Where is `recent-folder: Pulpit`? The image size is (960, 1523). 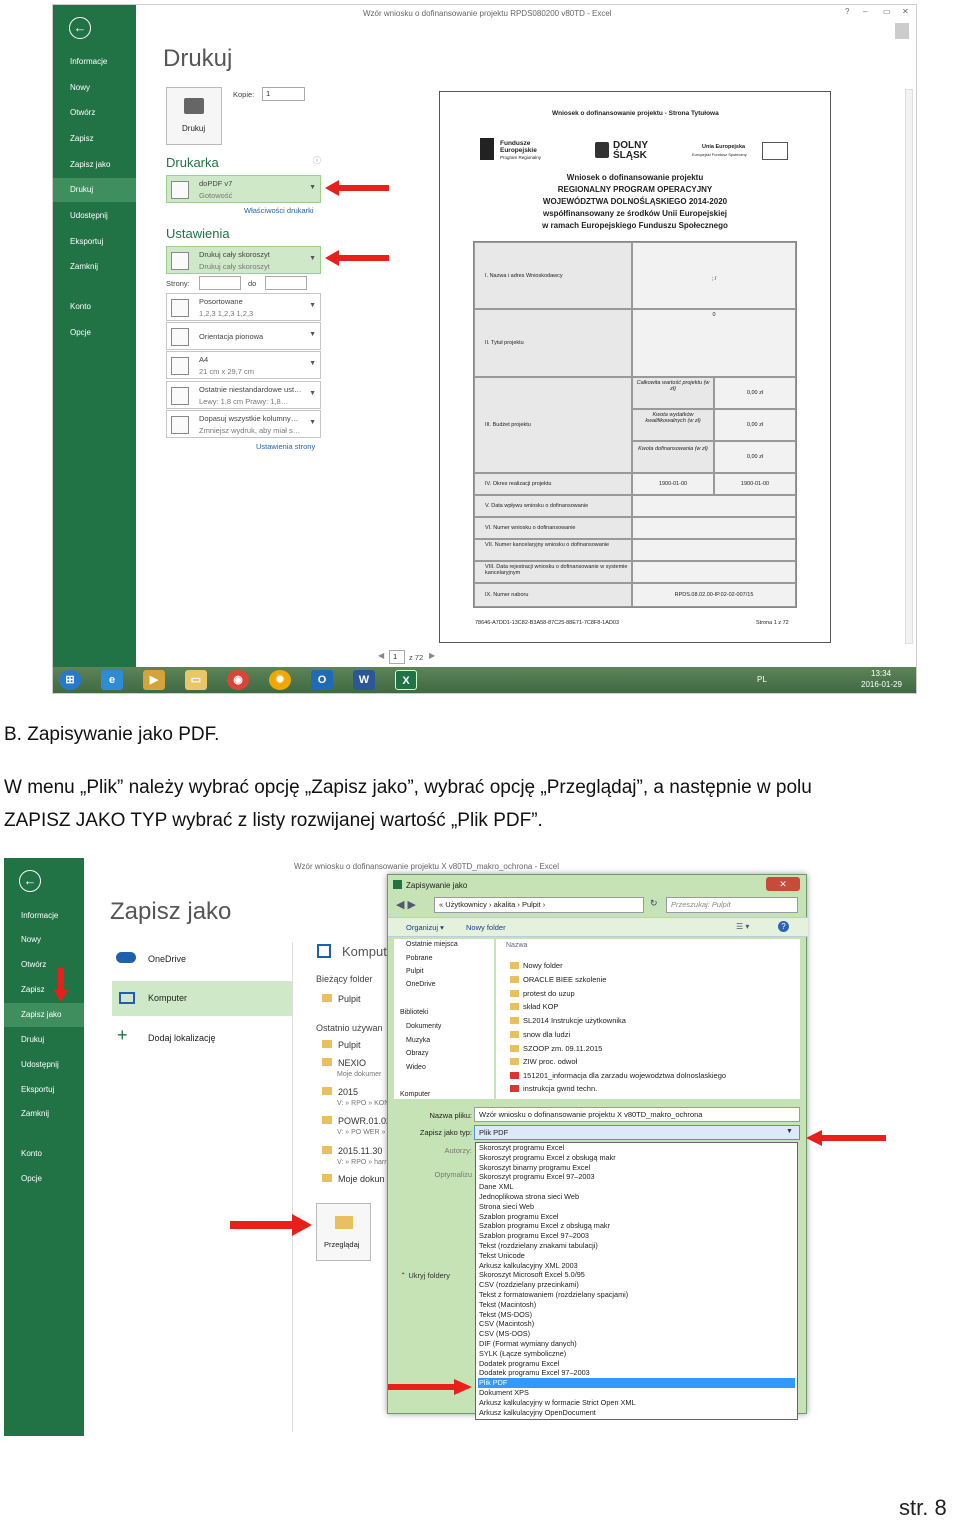
recent-folder: Pulpit is located at coordinates (341, 1045).